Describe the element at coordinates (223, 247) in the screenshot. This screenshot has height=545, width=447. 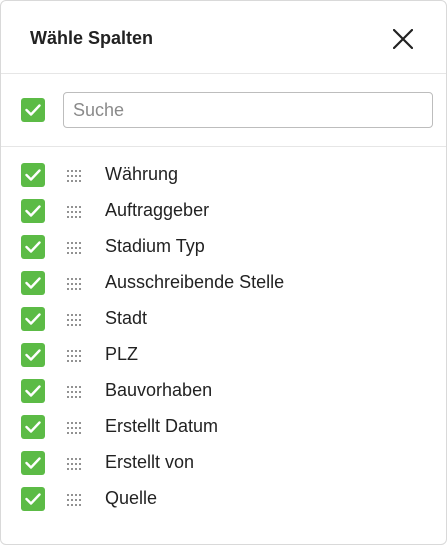
I see `column-item: Stadium Typ` at that location.